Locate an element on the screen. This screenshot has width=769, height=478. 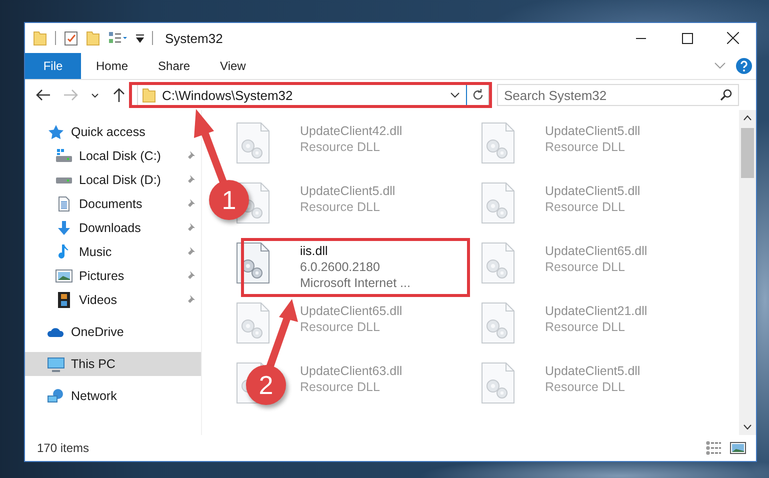
thumbnail-view-icon is located at coordinates (738, 448).